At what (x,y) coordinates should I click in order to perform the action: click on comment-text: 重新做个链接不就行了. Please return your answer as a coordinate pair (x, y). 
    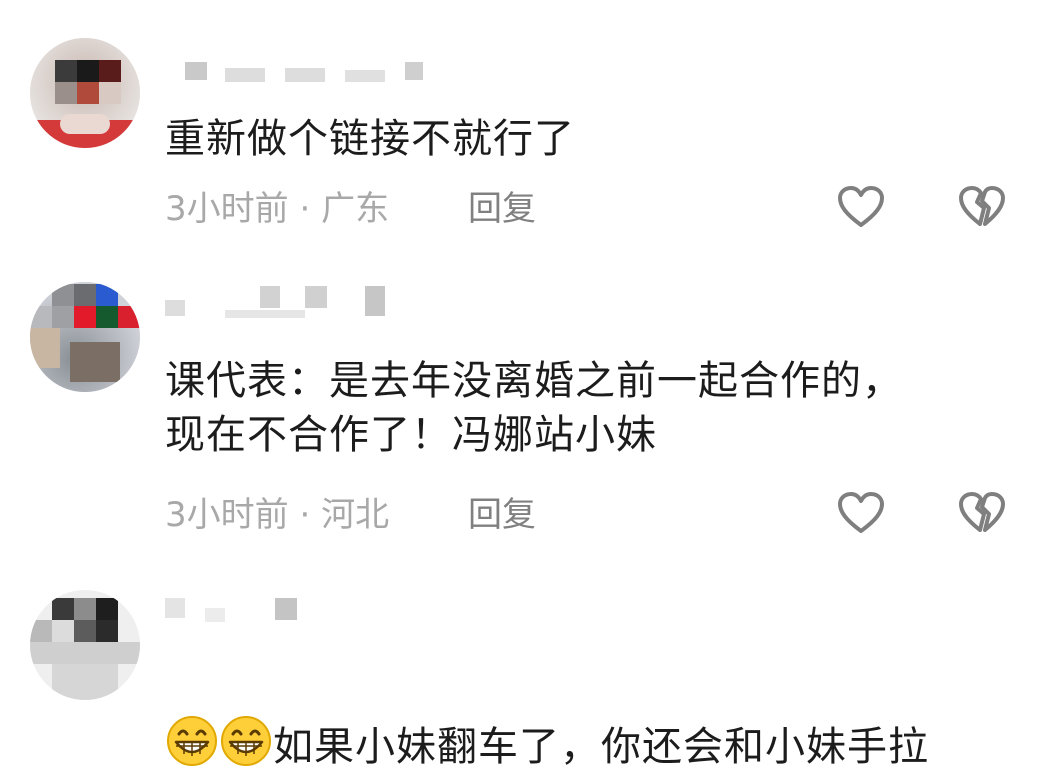
    Looking at the image, I should click on (370, 139).